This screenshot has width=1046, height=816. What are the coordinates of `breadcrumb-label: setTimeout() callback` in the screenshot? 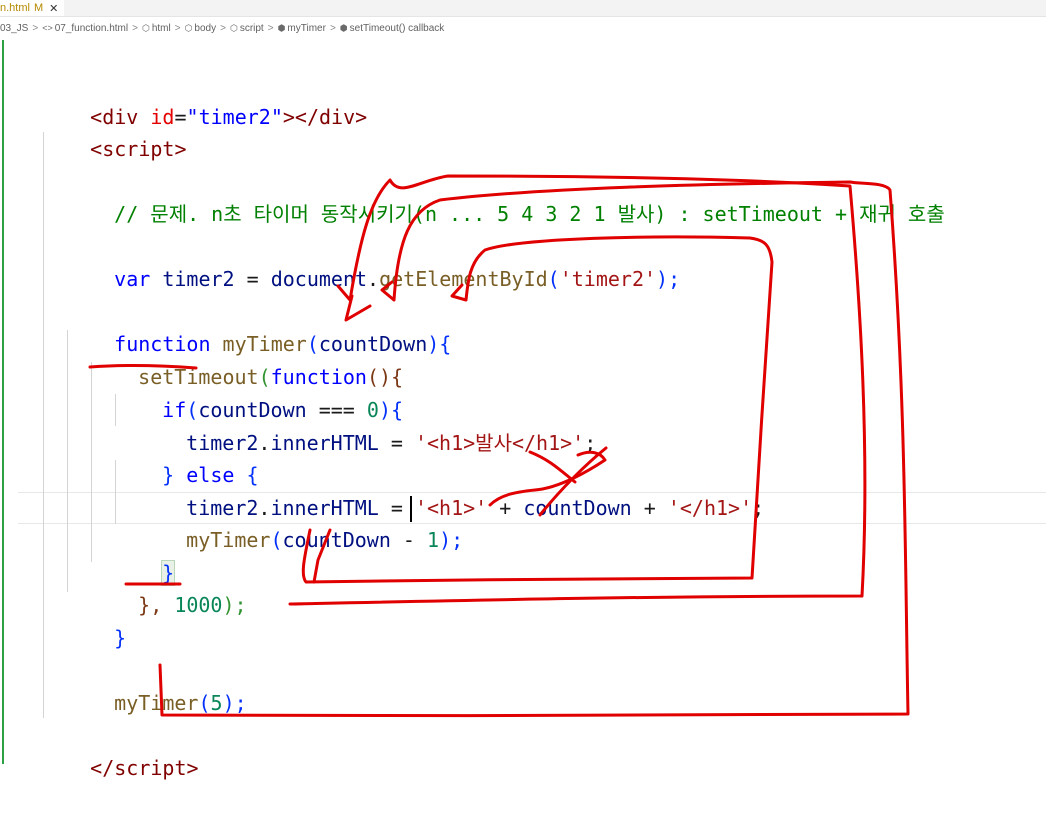 It's located at (397, 28).